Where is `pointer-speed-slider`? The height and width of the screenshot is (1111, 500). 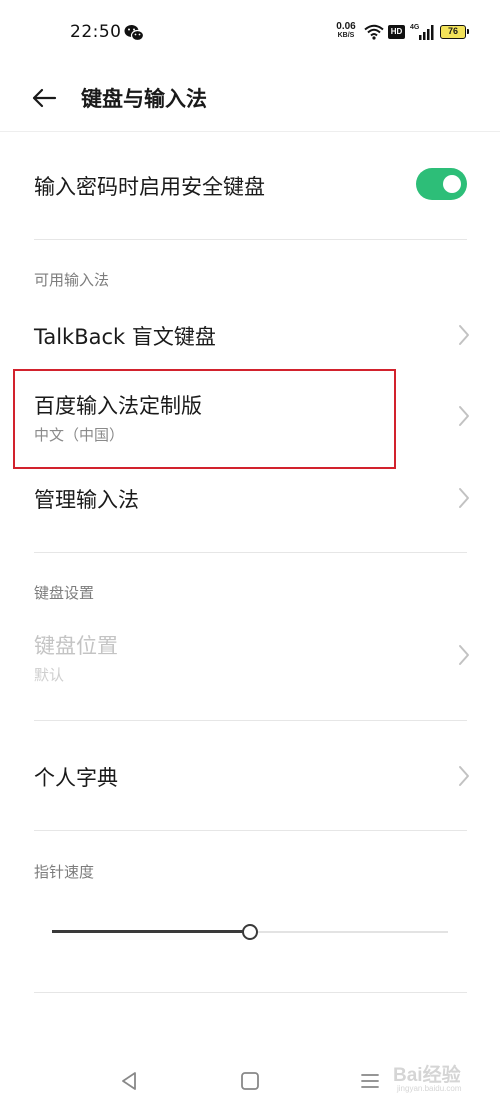 pointer-speed-slider is located at coordinates (250, 932).